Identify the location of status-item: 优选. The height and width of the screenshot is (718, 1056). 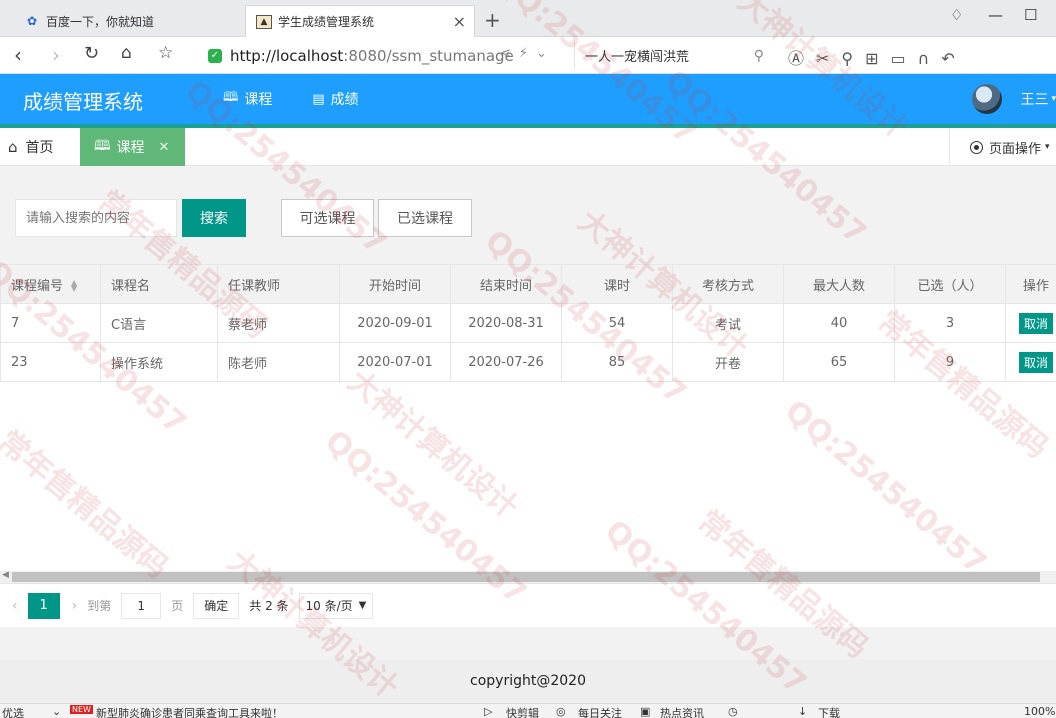
(13, 711).